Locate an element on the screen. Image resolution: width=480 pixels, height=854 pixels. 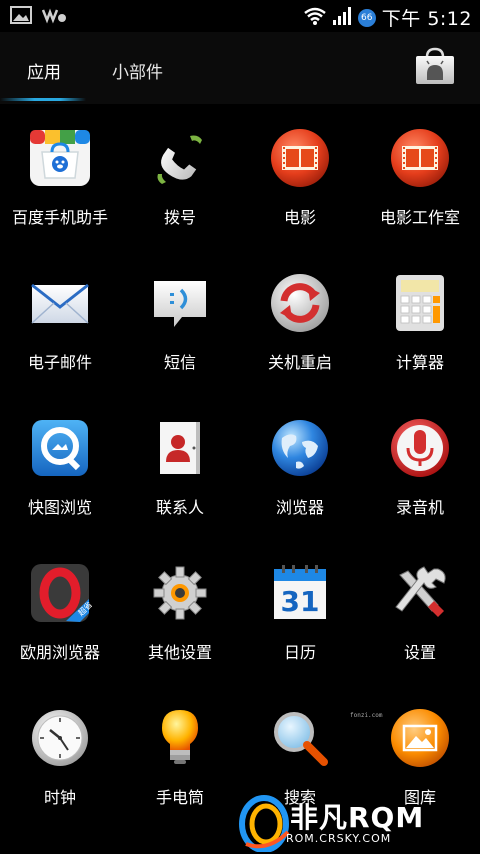
app-calculator: 计算器 is located at coordinates (420, 322).